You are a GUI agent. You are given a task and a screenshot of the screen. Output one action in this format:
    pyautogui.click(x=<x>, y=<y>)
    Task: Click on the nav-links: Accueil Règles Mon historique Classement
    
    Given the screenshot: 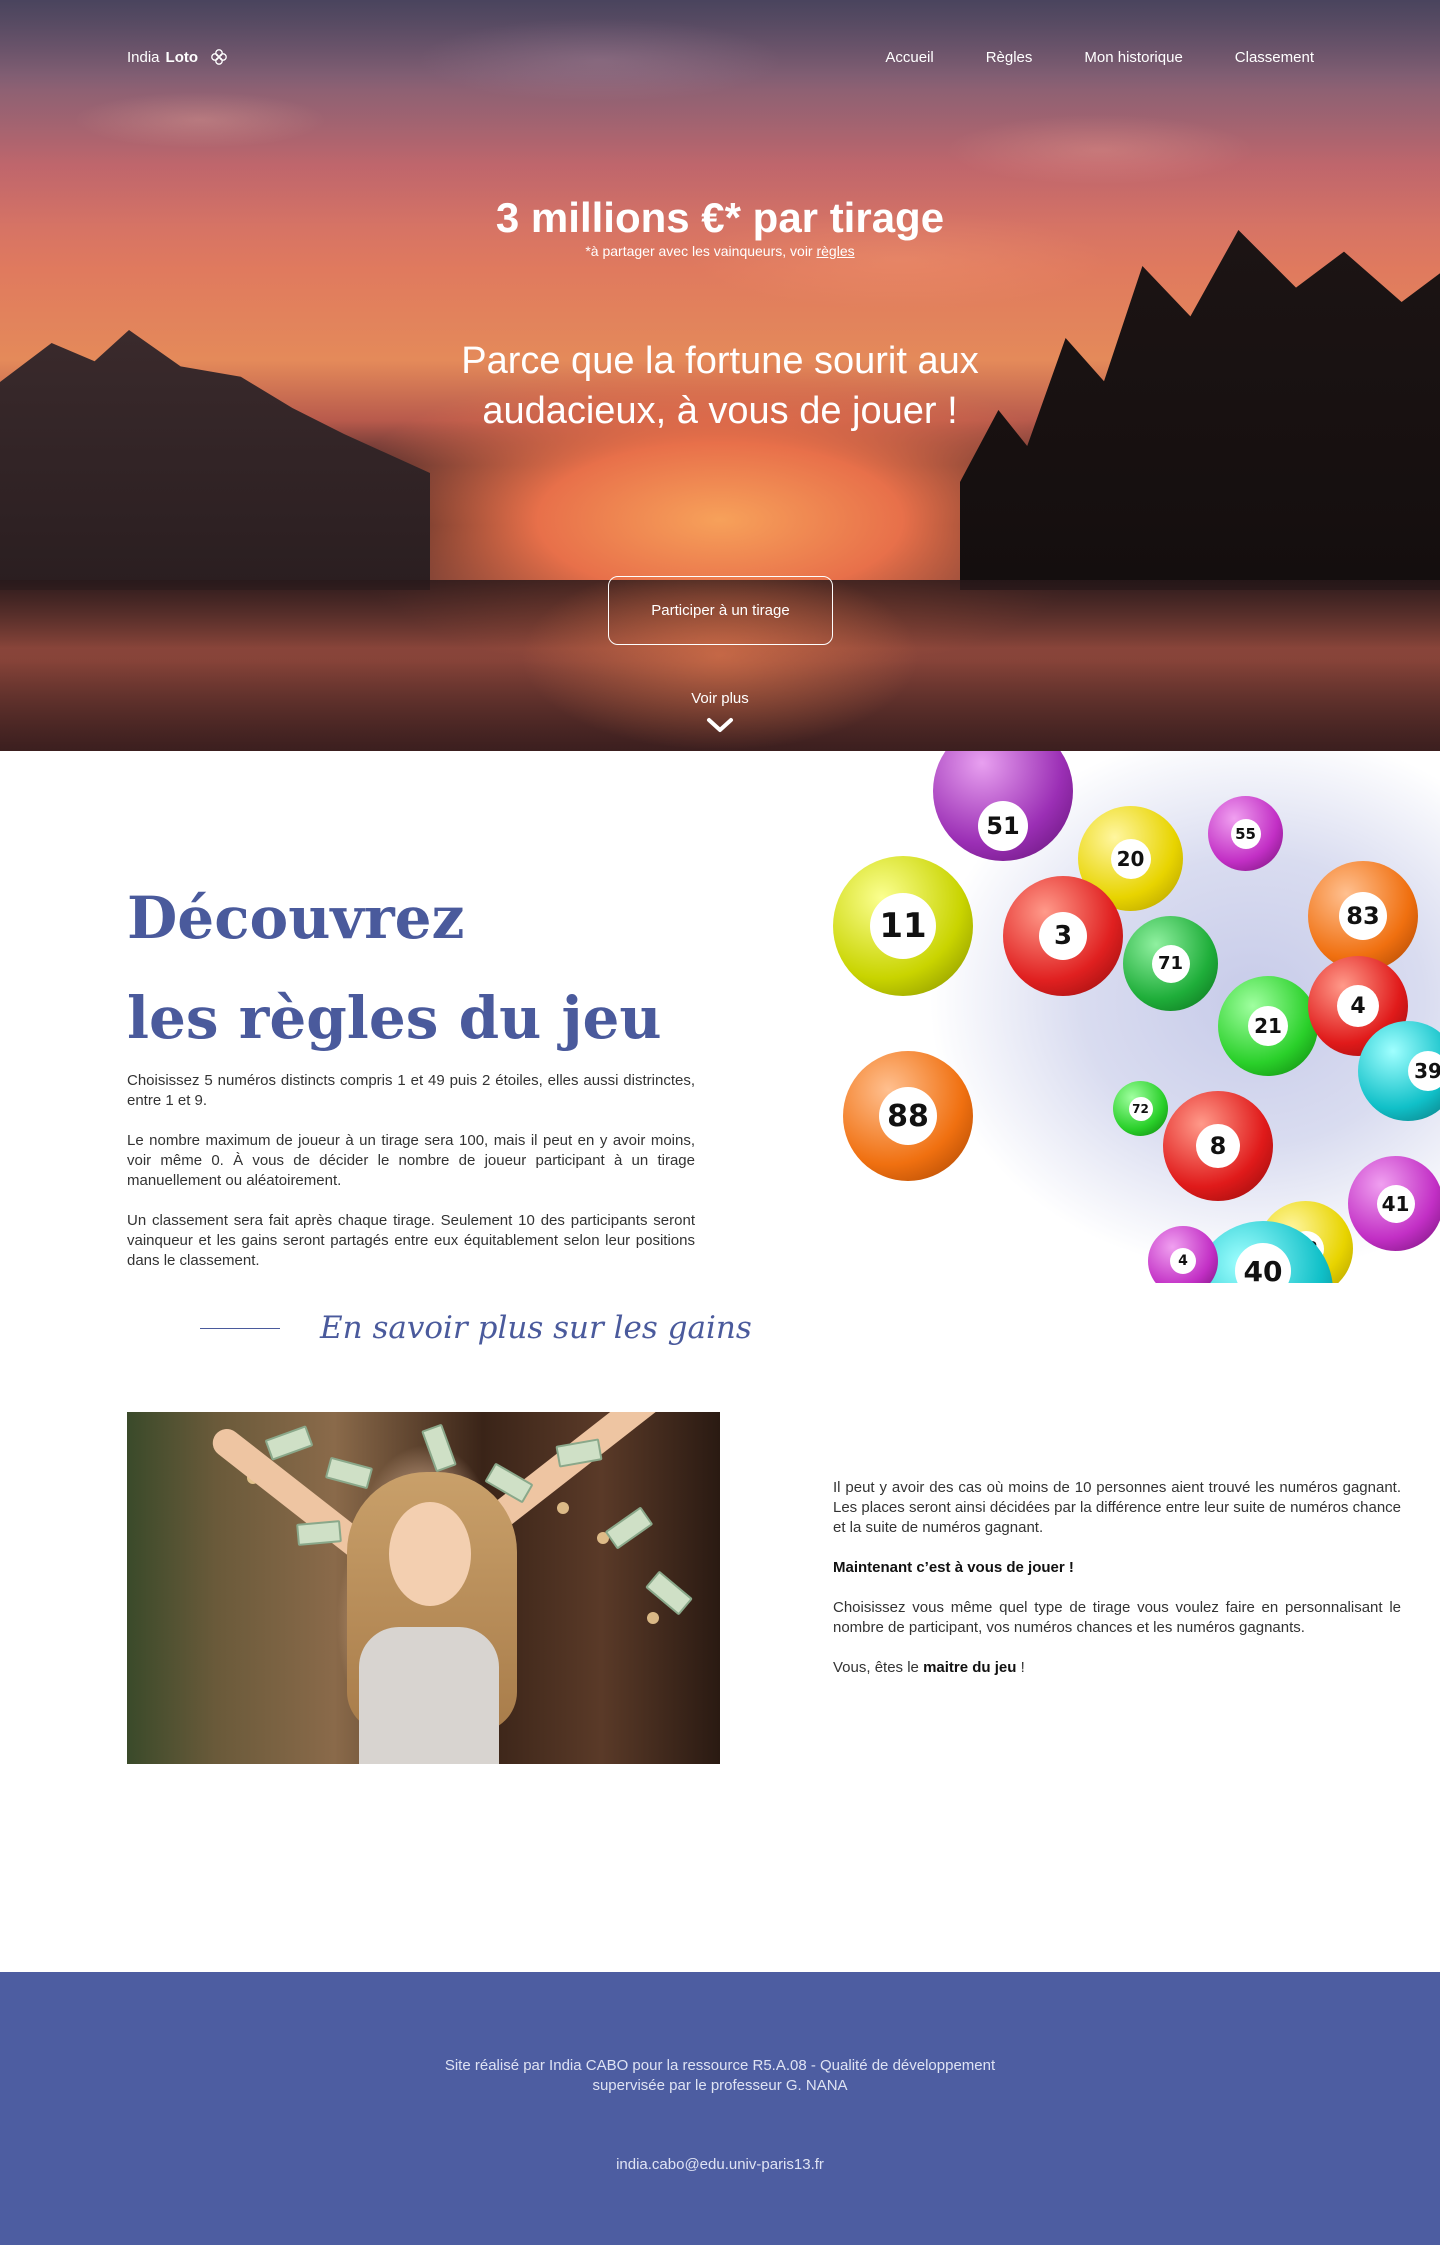 What is the action you would take?
    pyautogui.click(x=1099, y=57)
    